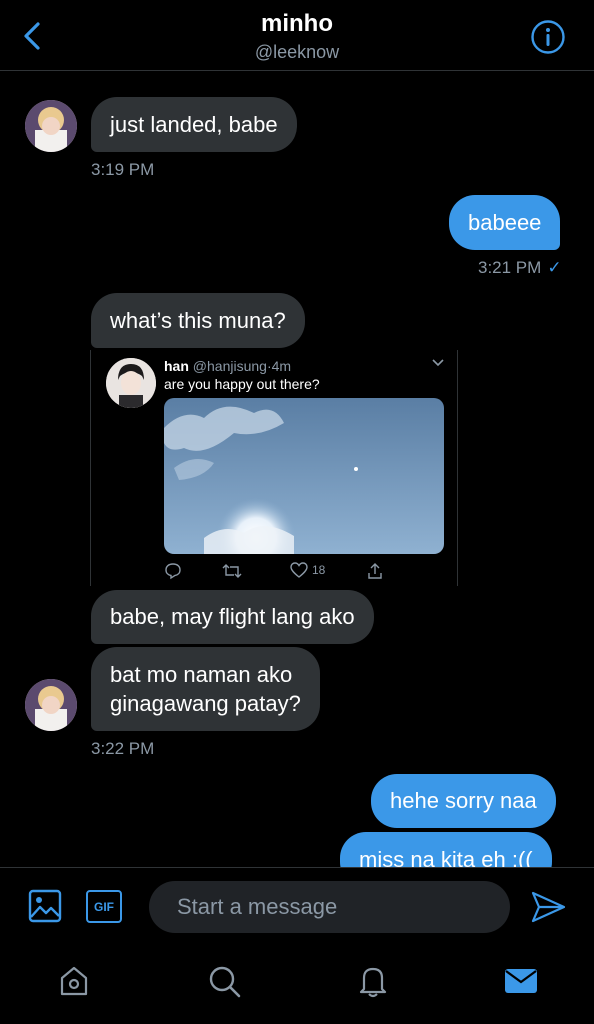  What do you see at coordinates (205, 703) in the screenshot?
I see `message-line: ginagawang patay?` at bounding box center [205, 703].